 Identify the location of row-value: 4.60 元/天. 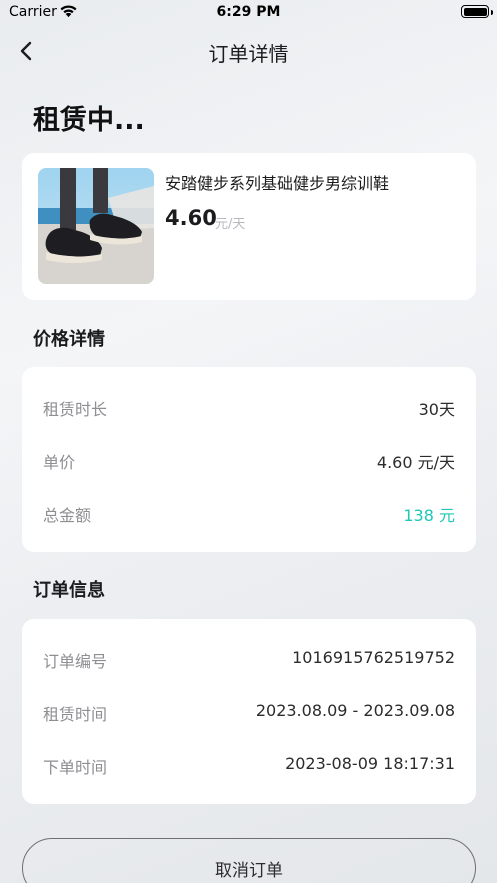
(415, 462).